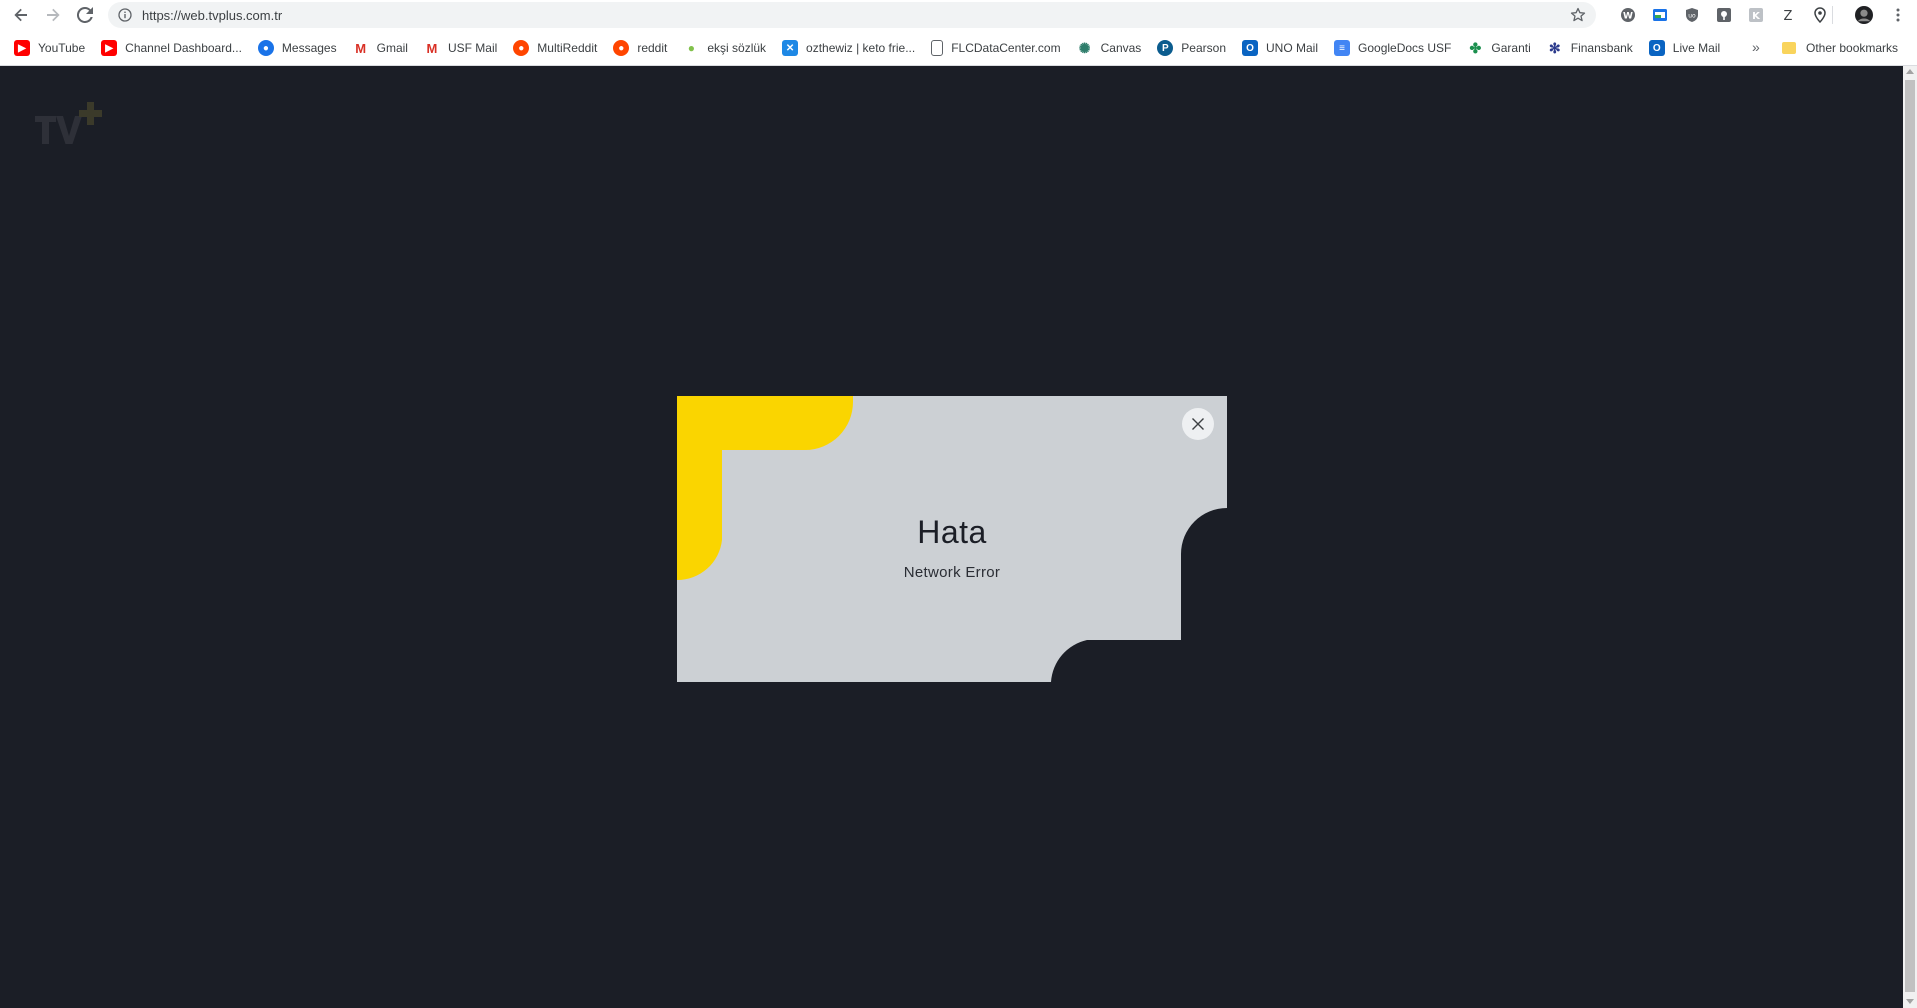 The width and height of the screenshot is (1917, 1008). I want to click on bookmark-item: P Pearson, so click(1191, 48).